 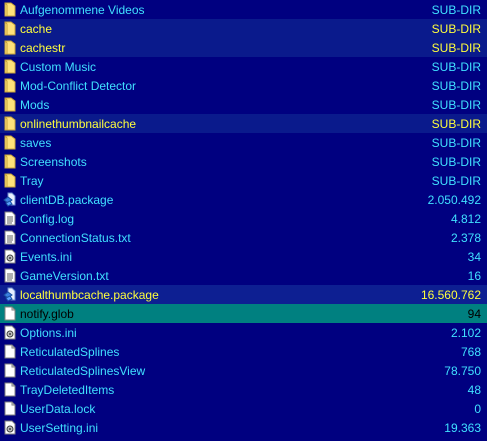 What do you see at coordinates (243, 142) in the screenshot?
I see `file-row: saves SUB-DIR` at bounding box center [243, 142].